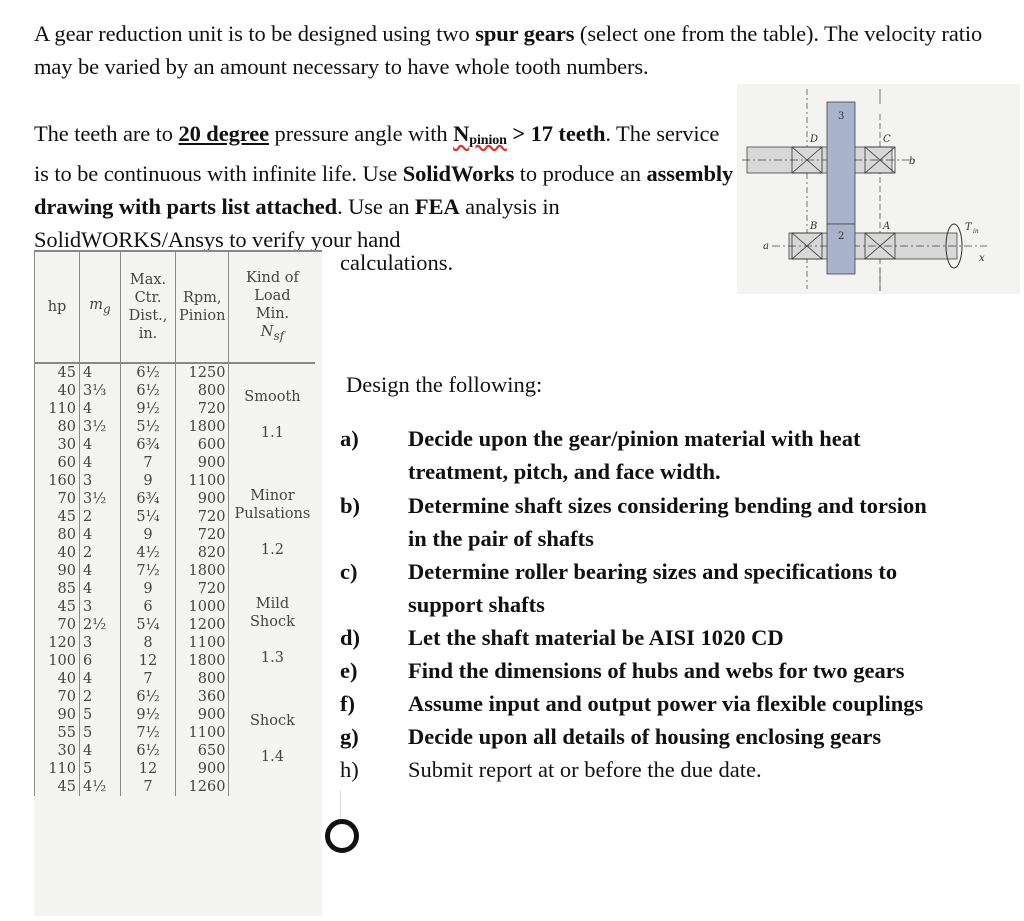  I want to click on circle-icon, so click(342, 836).